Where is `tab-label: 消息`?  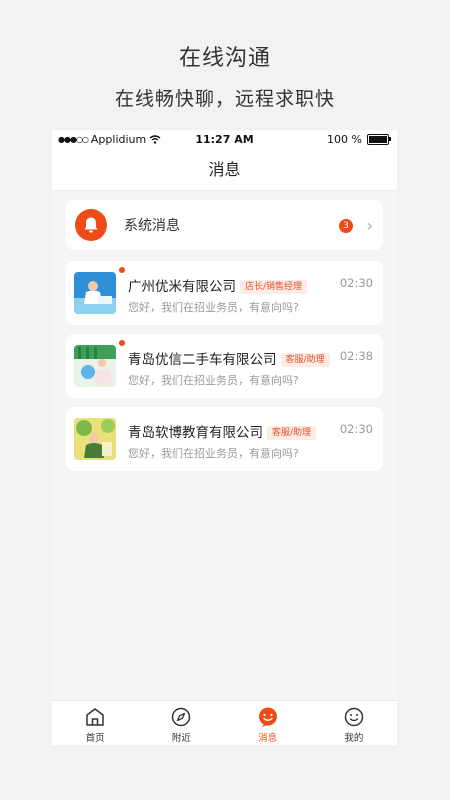 tab-label: 消息 is located at coordinates (268, 738).